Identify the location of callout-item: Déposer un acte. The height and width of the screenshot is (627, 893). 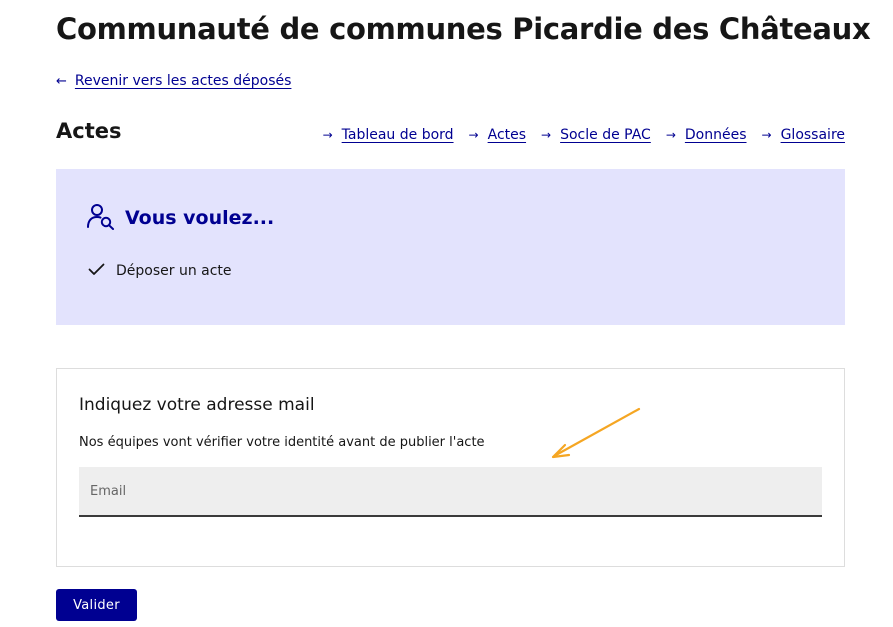
(160, 270).